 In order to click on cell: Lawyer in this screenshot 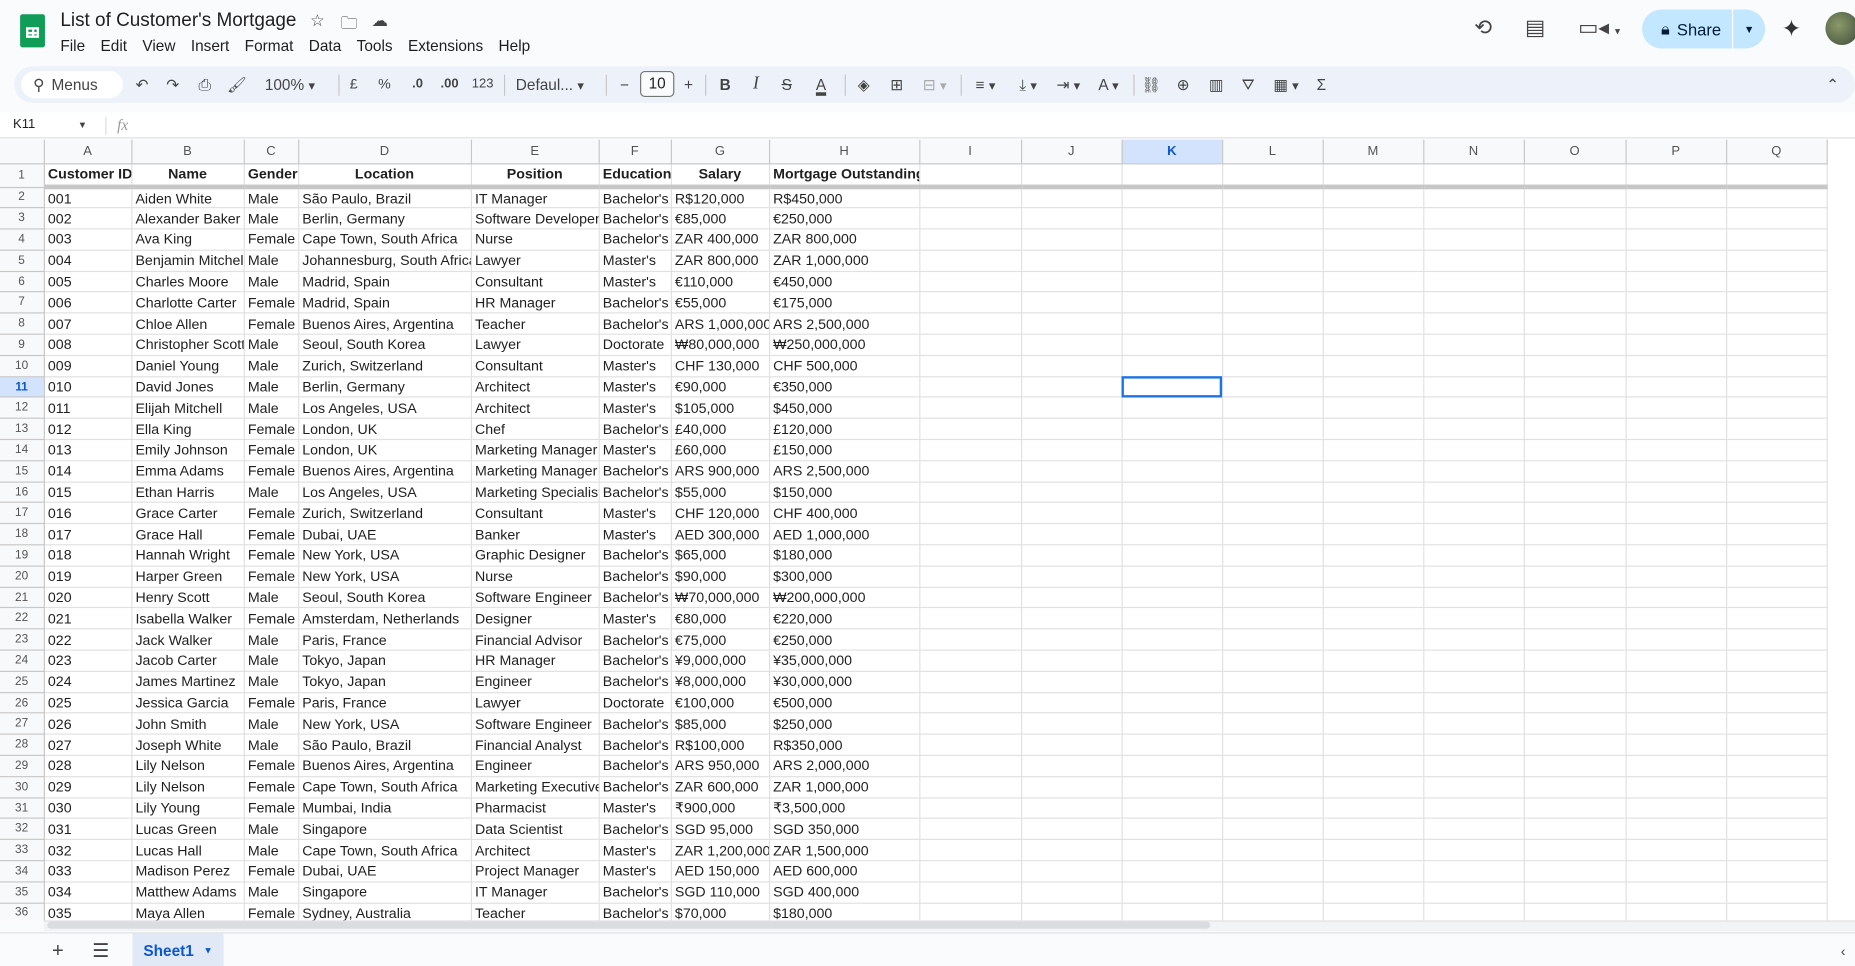, I will do `click(535, 345)`.